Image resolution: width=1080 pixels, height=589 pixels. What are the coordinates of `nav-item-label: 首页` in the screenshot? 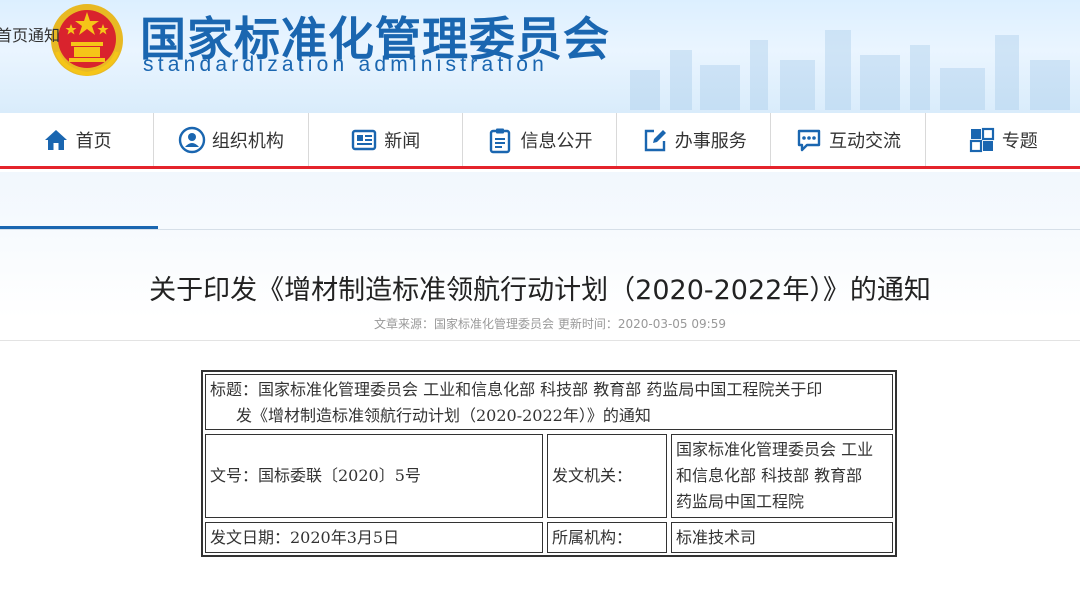 It's located at (93, 141).